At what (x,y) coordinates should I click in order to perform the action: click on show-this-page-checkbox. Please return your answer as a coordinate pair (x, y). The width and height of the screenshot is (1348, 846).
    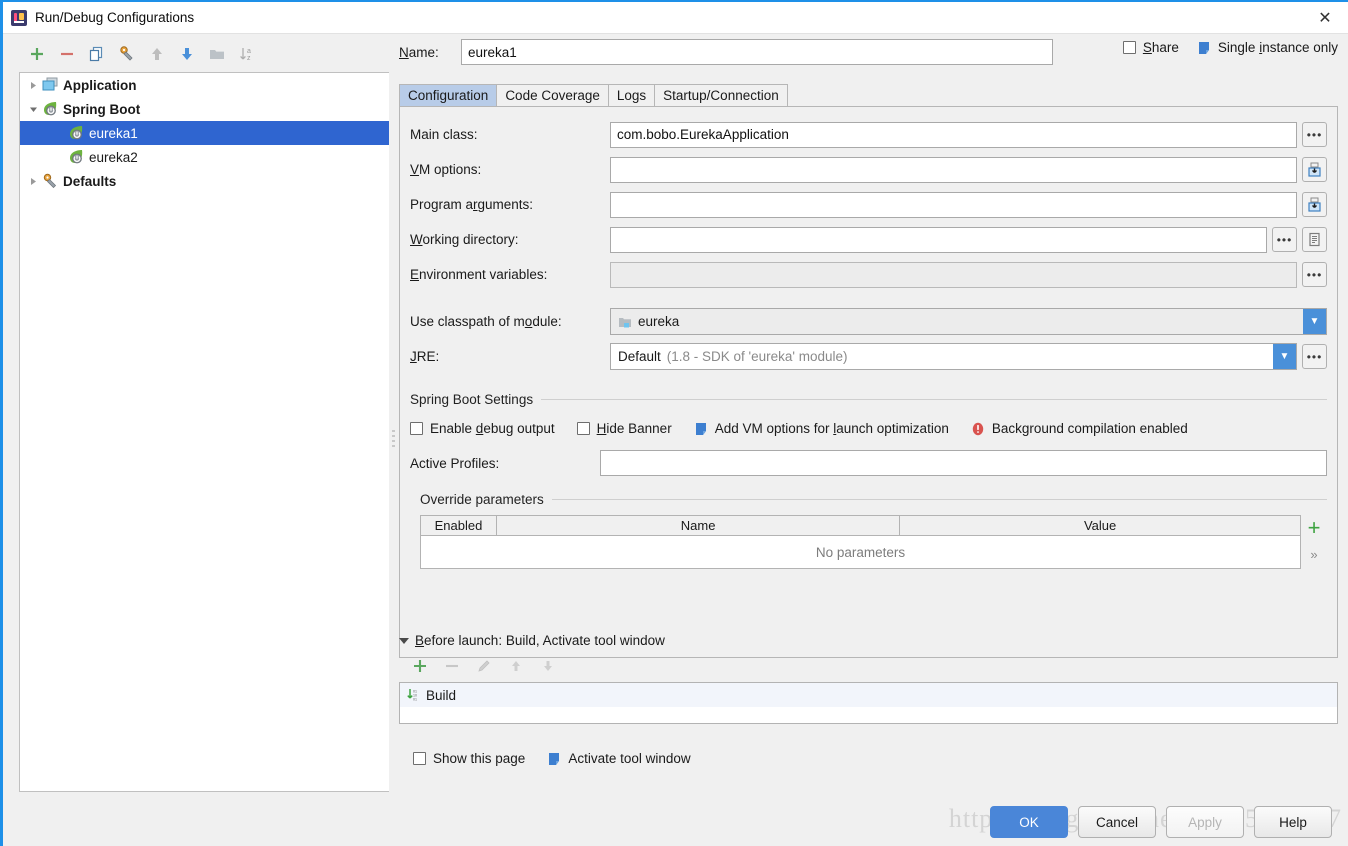
    Looking at the image, I should click on (419, 758).